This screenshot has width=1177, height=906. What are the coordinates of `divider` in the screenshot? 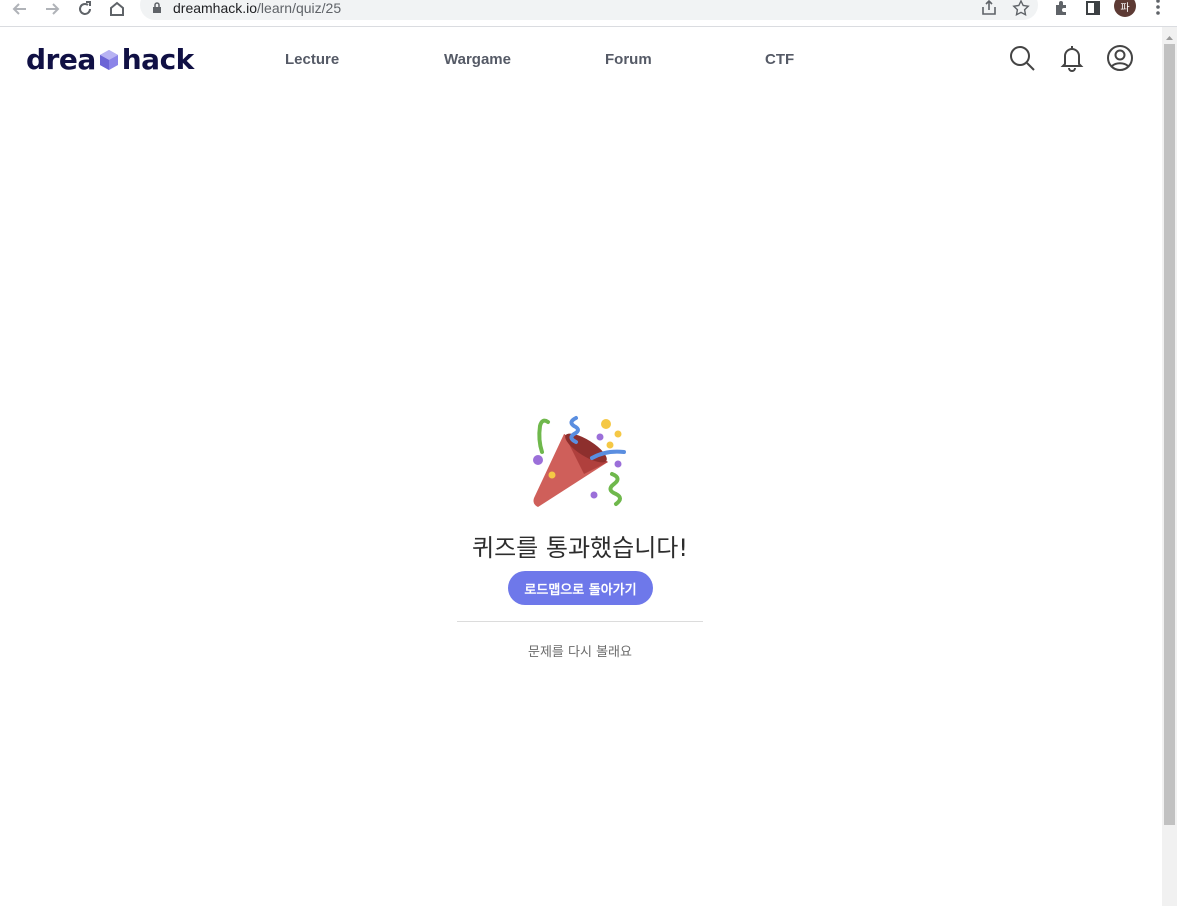 It's located at (580, 621).